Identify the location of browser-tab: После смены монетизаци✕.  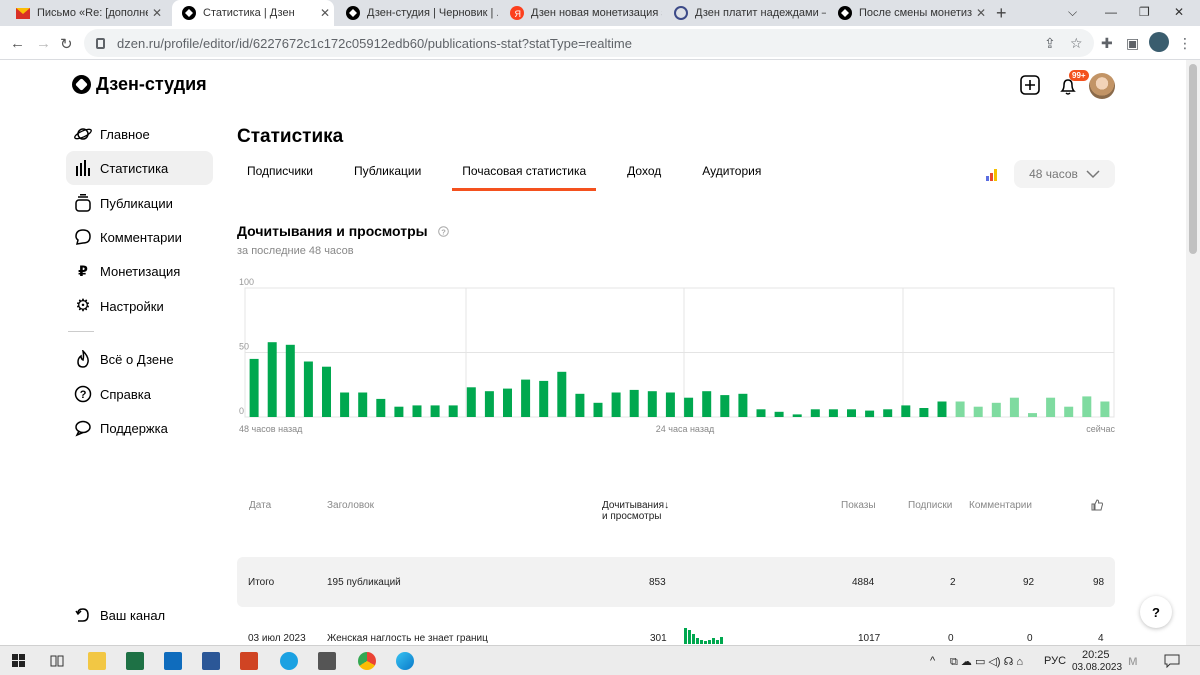
(909, 13).